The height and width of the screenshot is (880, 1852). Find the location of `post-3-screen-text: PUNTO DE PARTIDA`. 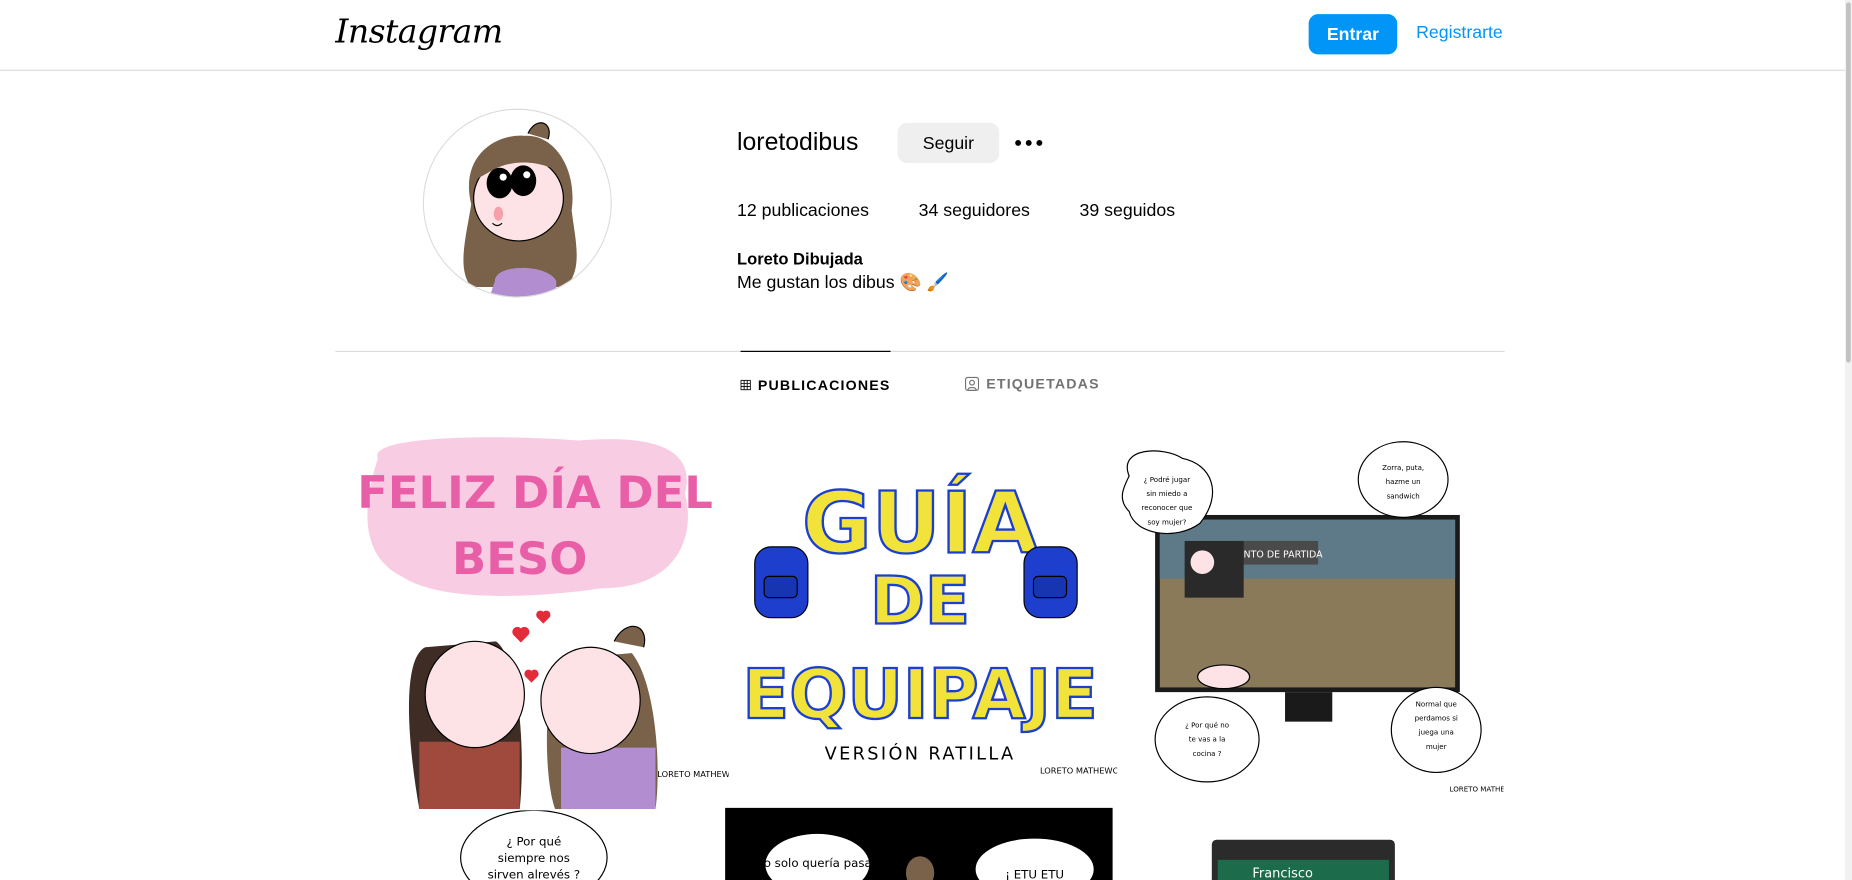

post-3-screen-text: PUNTO DE PARTIDA is located at coordinates (1277, 554).